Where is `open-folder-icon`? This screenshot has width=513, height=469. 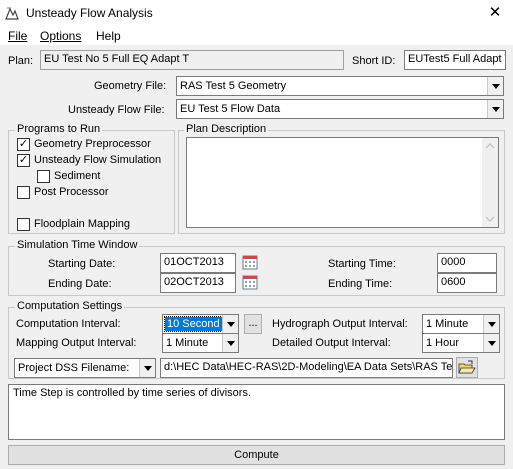
open-folder-icon is located at coordinates (467, 367).